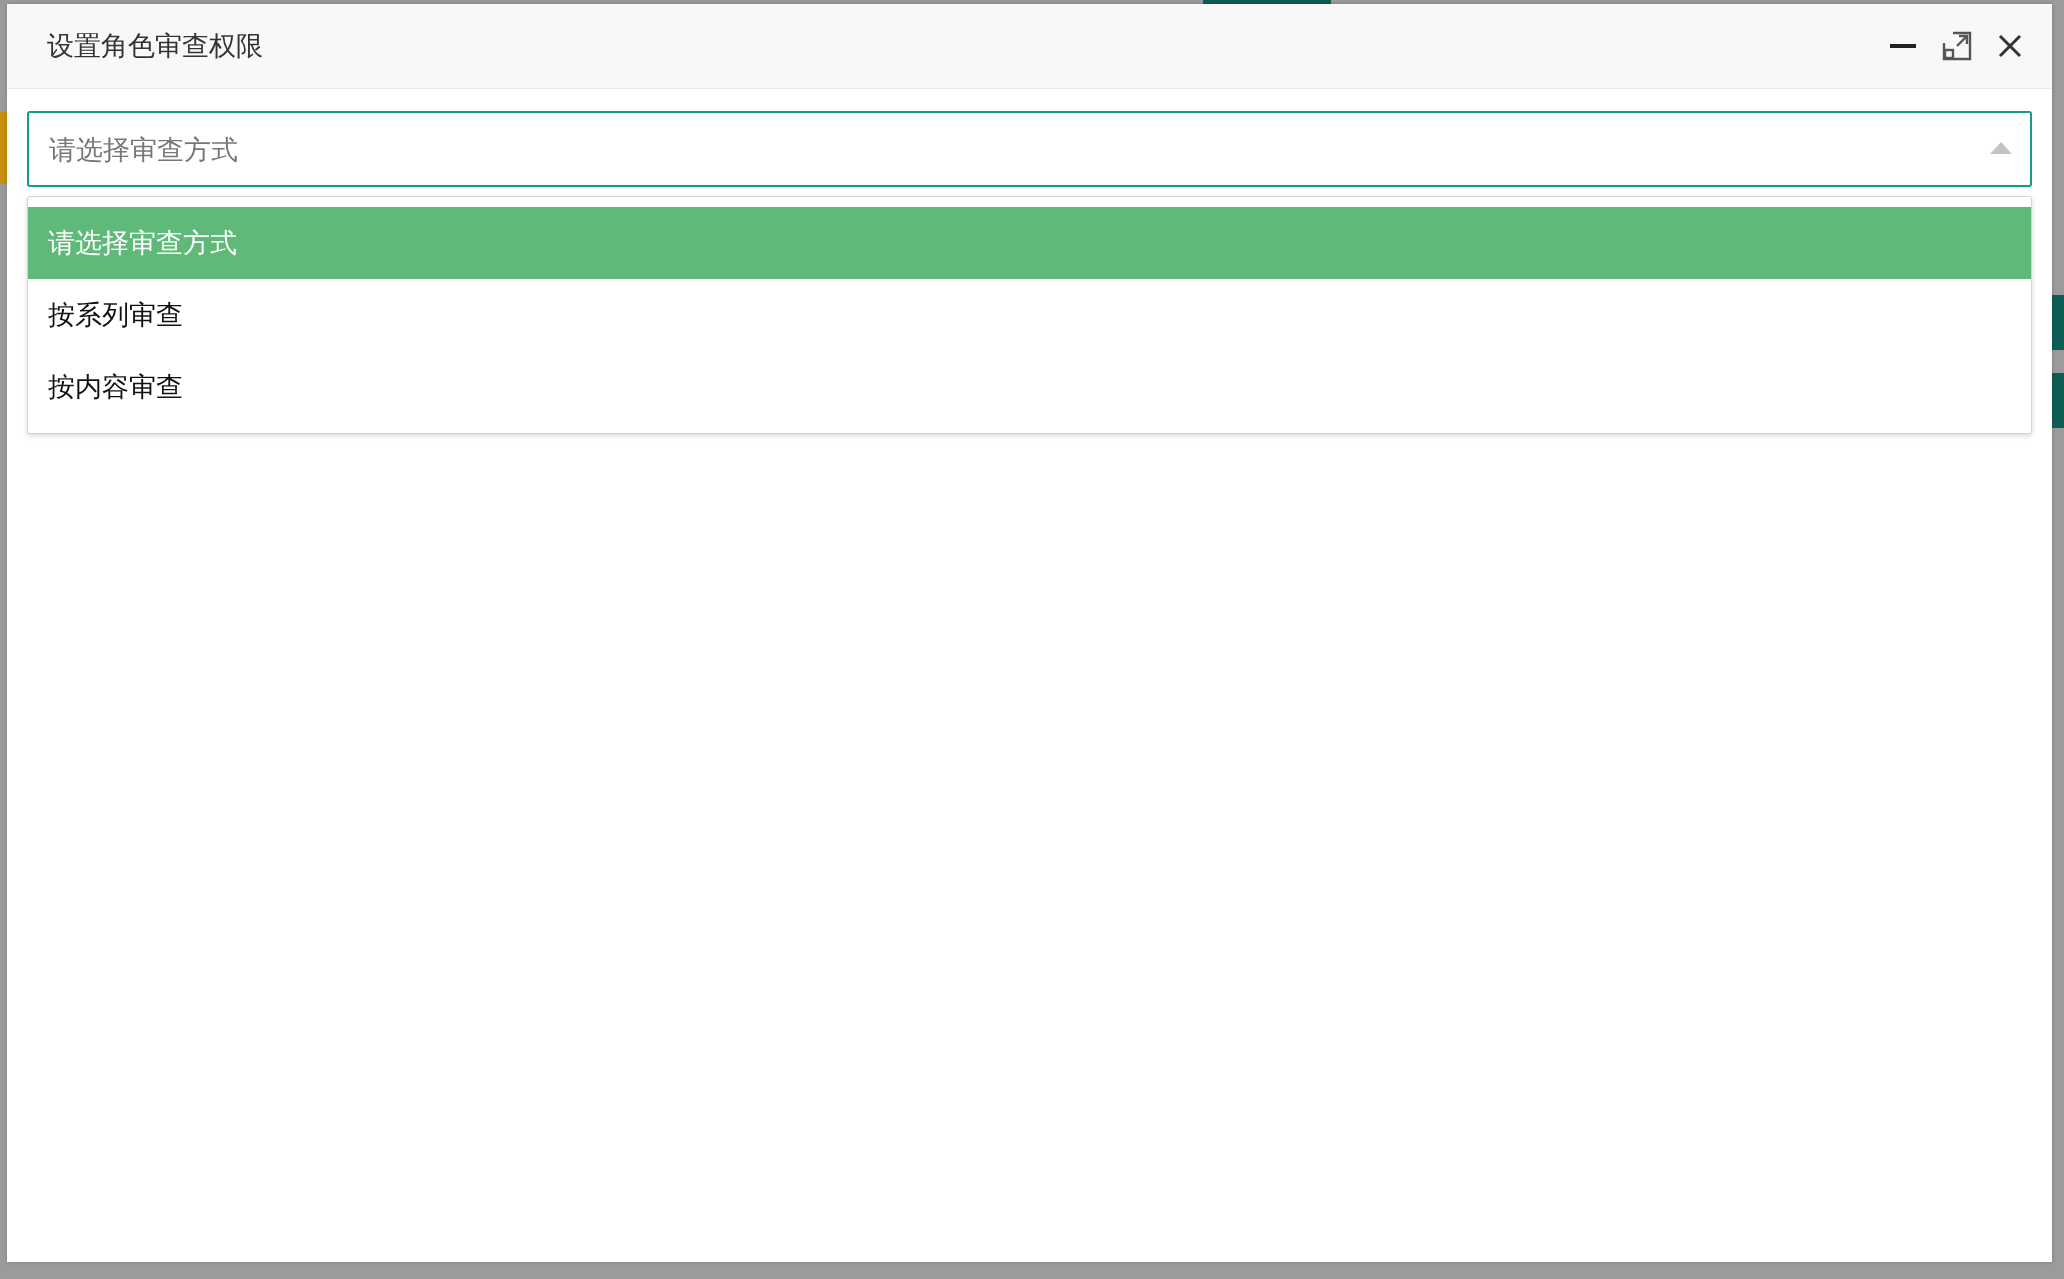  Describe the element at coordinates (155, 46) in the screenshot. I see `dialog-title: 设置角色审查权限` at that location.